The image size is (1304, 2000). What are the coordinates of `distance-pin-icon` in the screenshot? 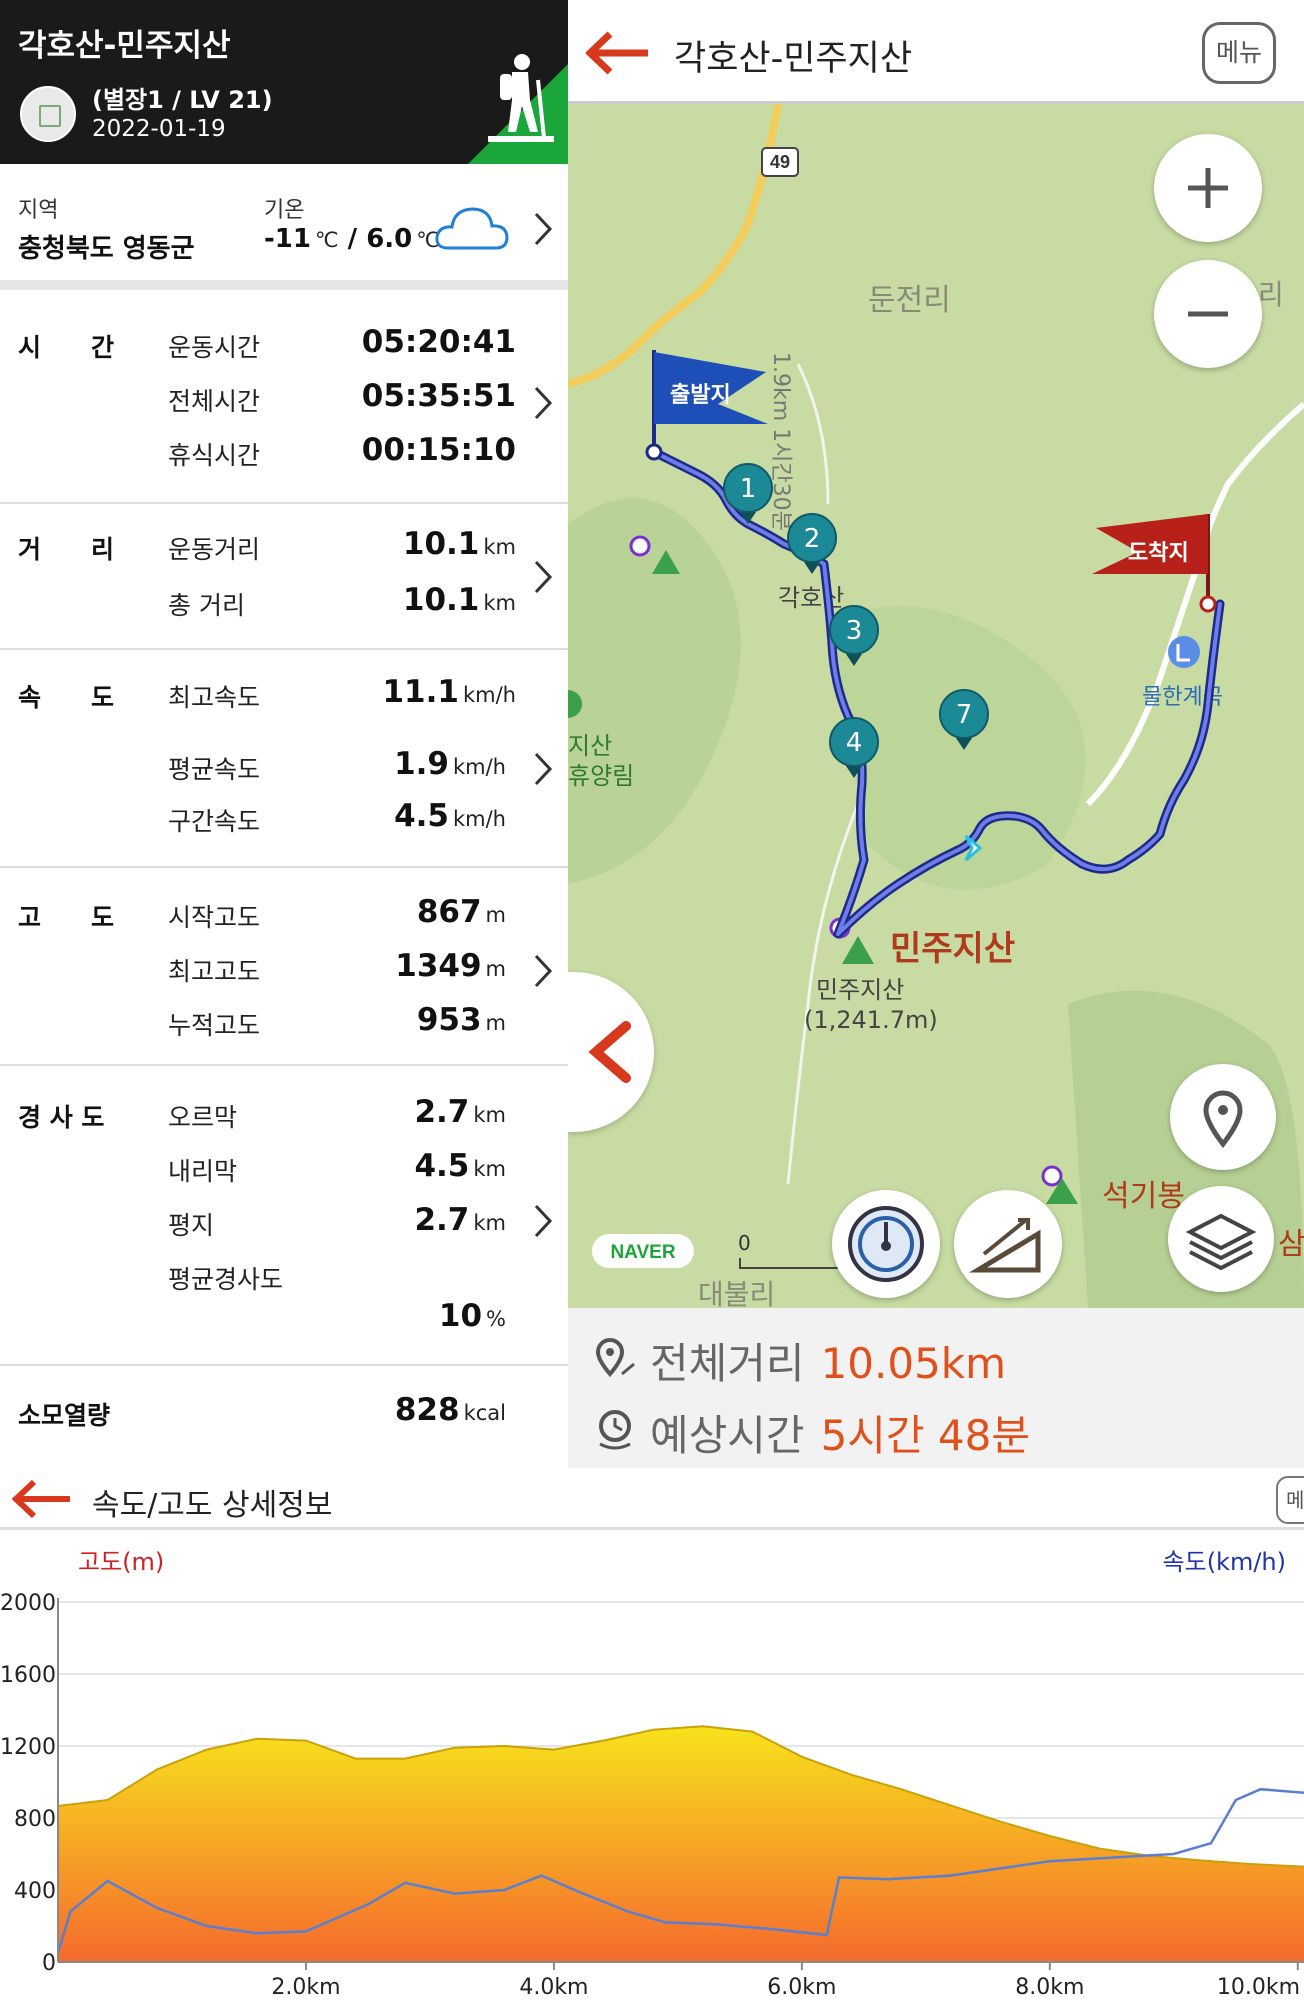 It's located at (615, 1358).